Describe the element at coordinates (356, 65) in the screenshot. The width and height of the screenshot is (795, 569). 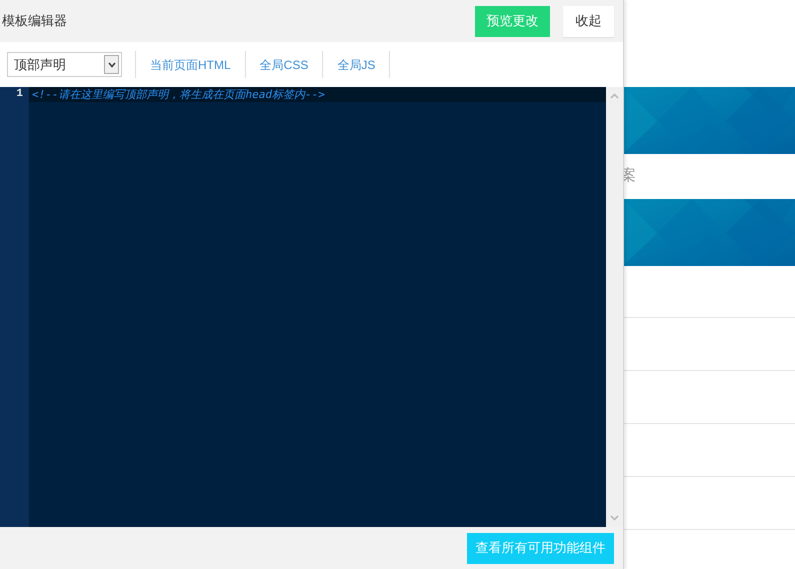
I see `editor-tab-link: 全局JS` at that location.